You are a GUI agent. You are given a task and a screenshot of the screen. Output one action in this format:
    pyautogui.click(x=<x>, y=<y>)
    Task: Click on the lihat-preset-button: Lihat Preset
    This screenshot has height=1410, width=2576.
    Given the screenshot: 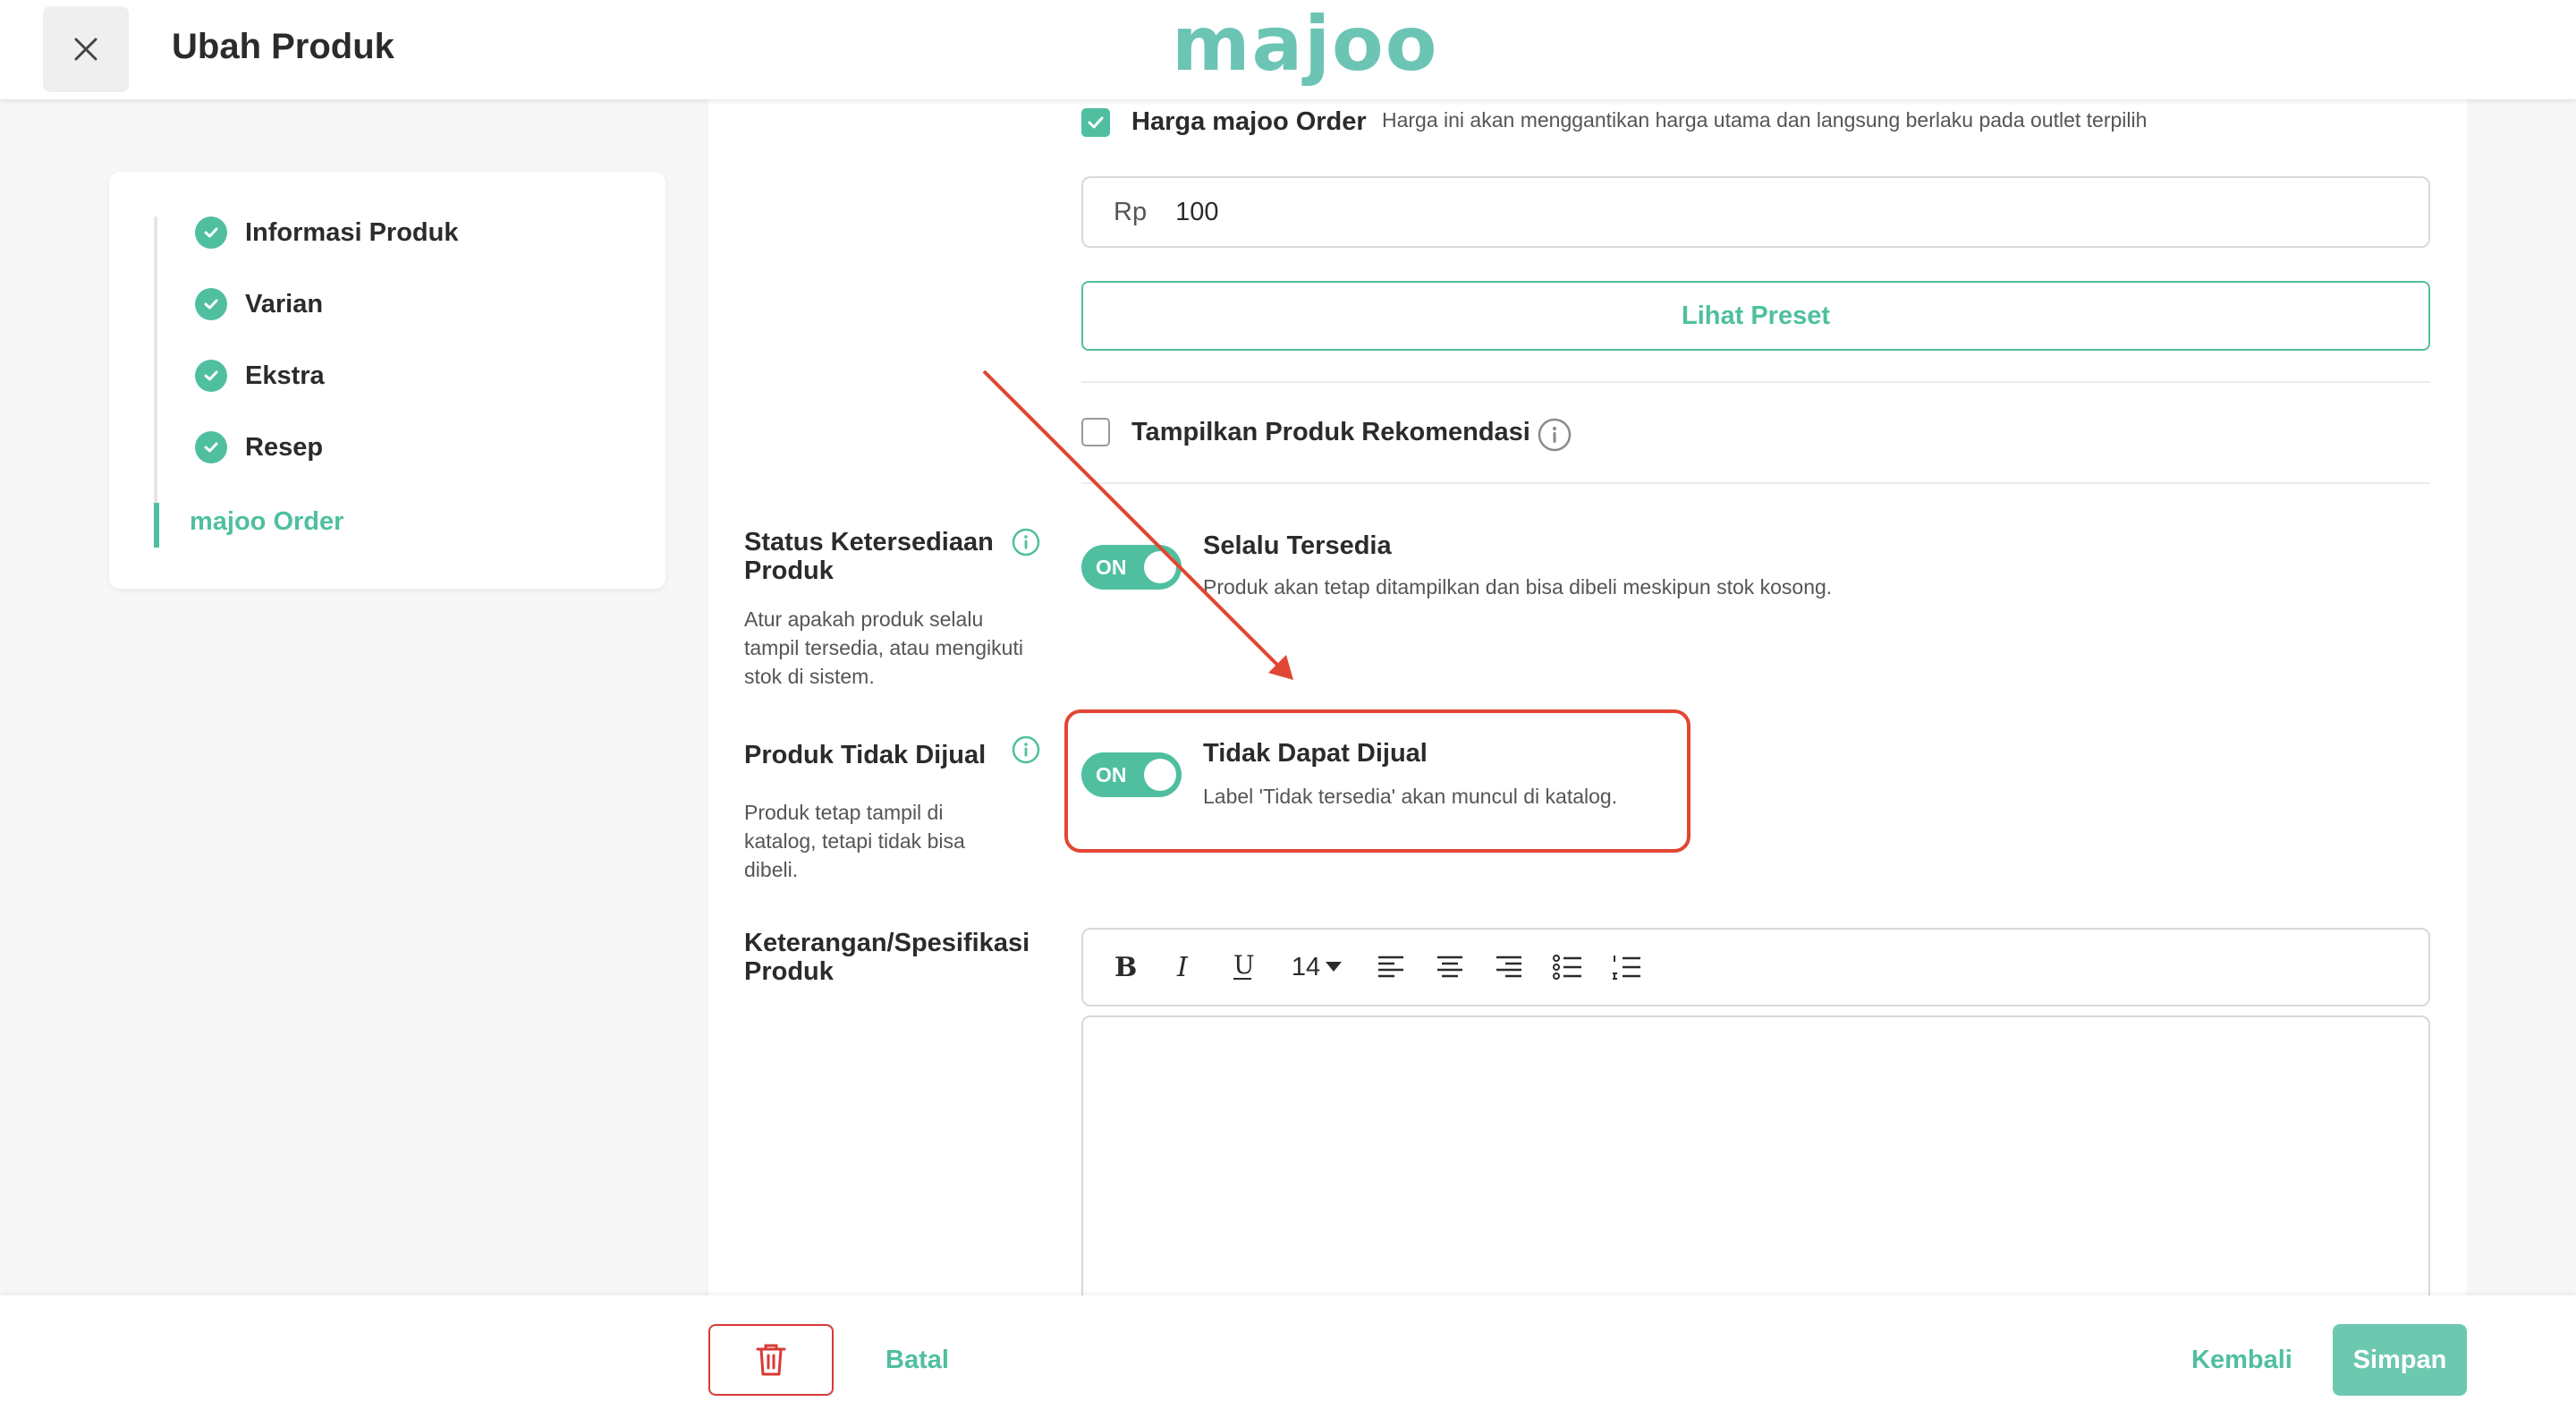 What is the action you would take?
    pyautogui.click(x=1755, y=316)
    